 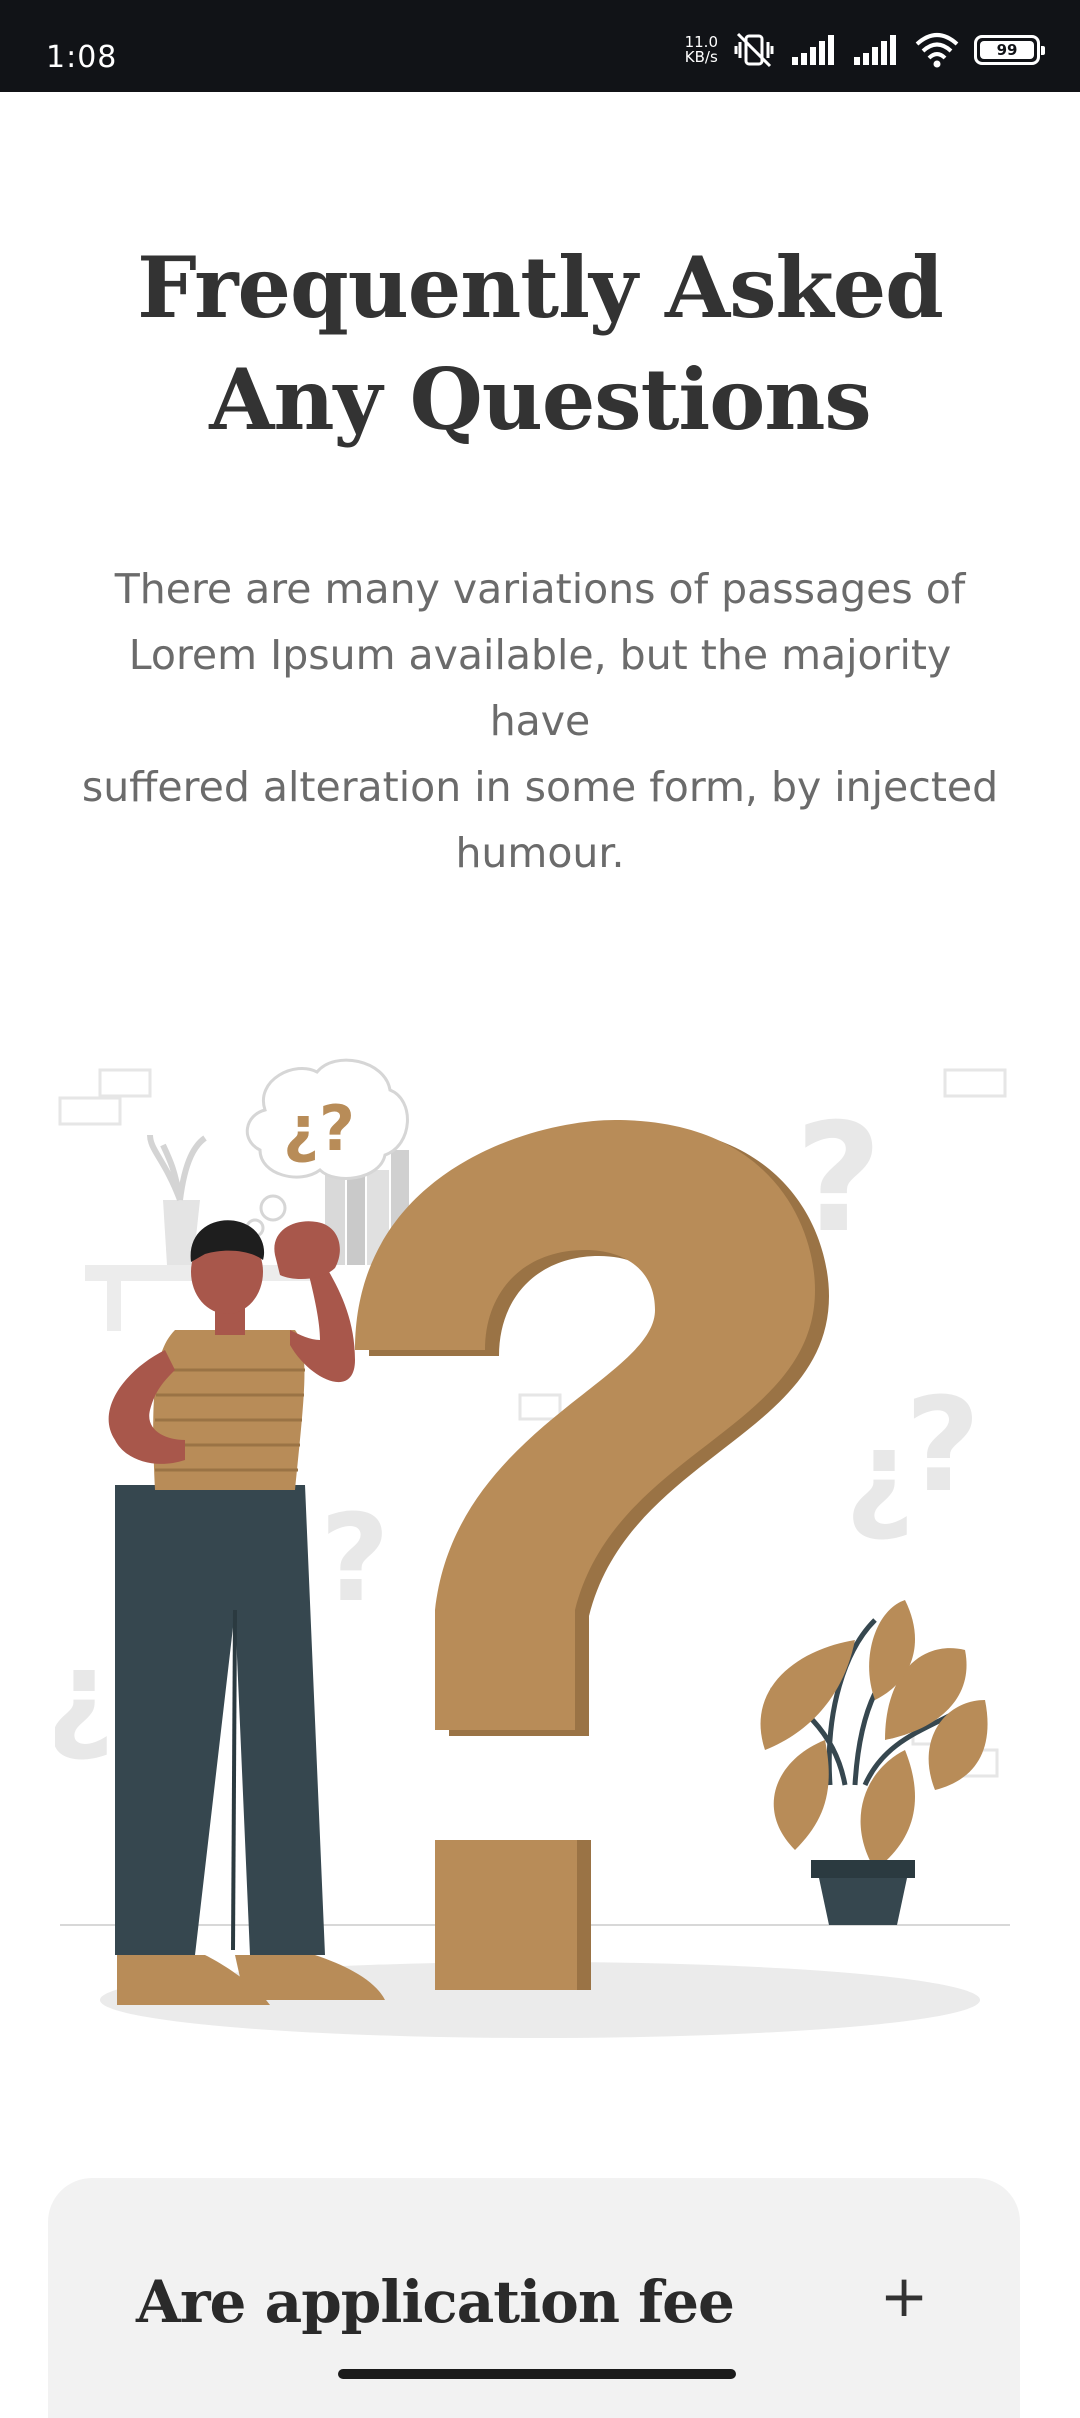 I want to click on intro-line: There are many variations of passages of, so click(x=540, y=589).